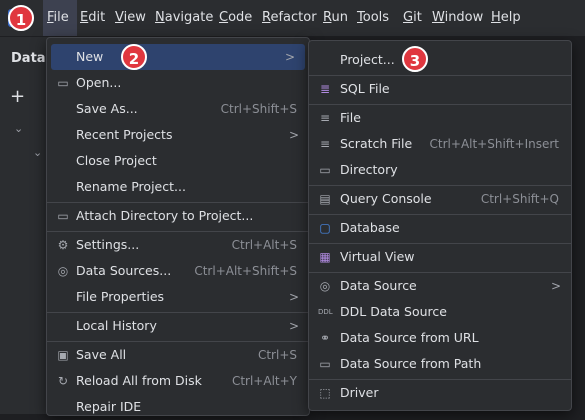 This screenshot has height=420, width=585. Describe the element at coordinates (17, 96) in the screenshot. I see `add-icon: +` at that location.